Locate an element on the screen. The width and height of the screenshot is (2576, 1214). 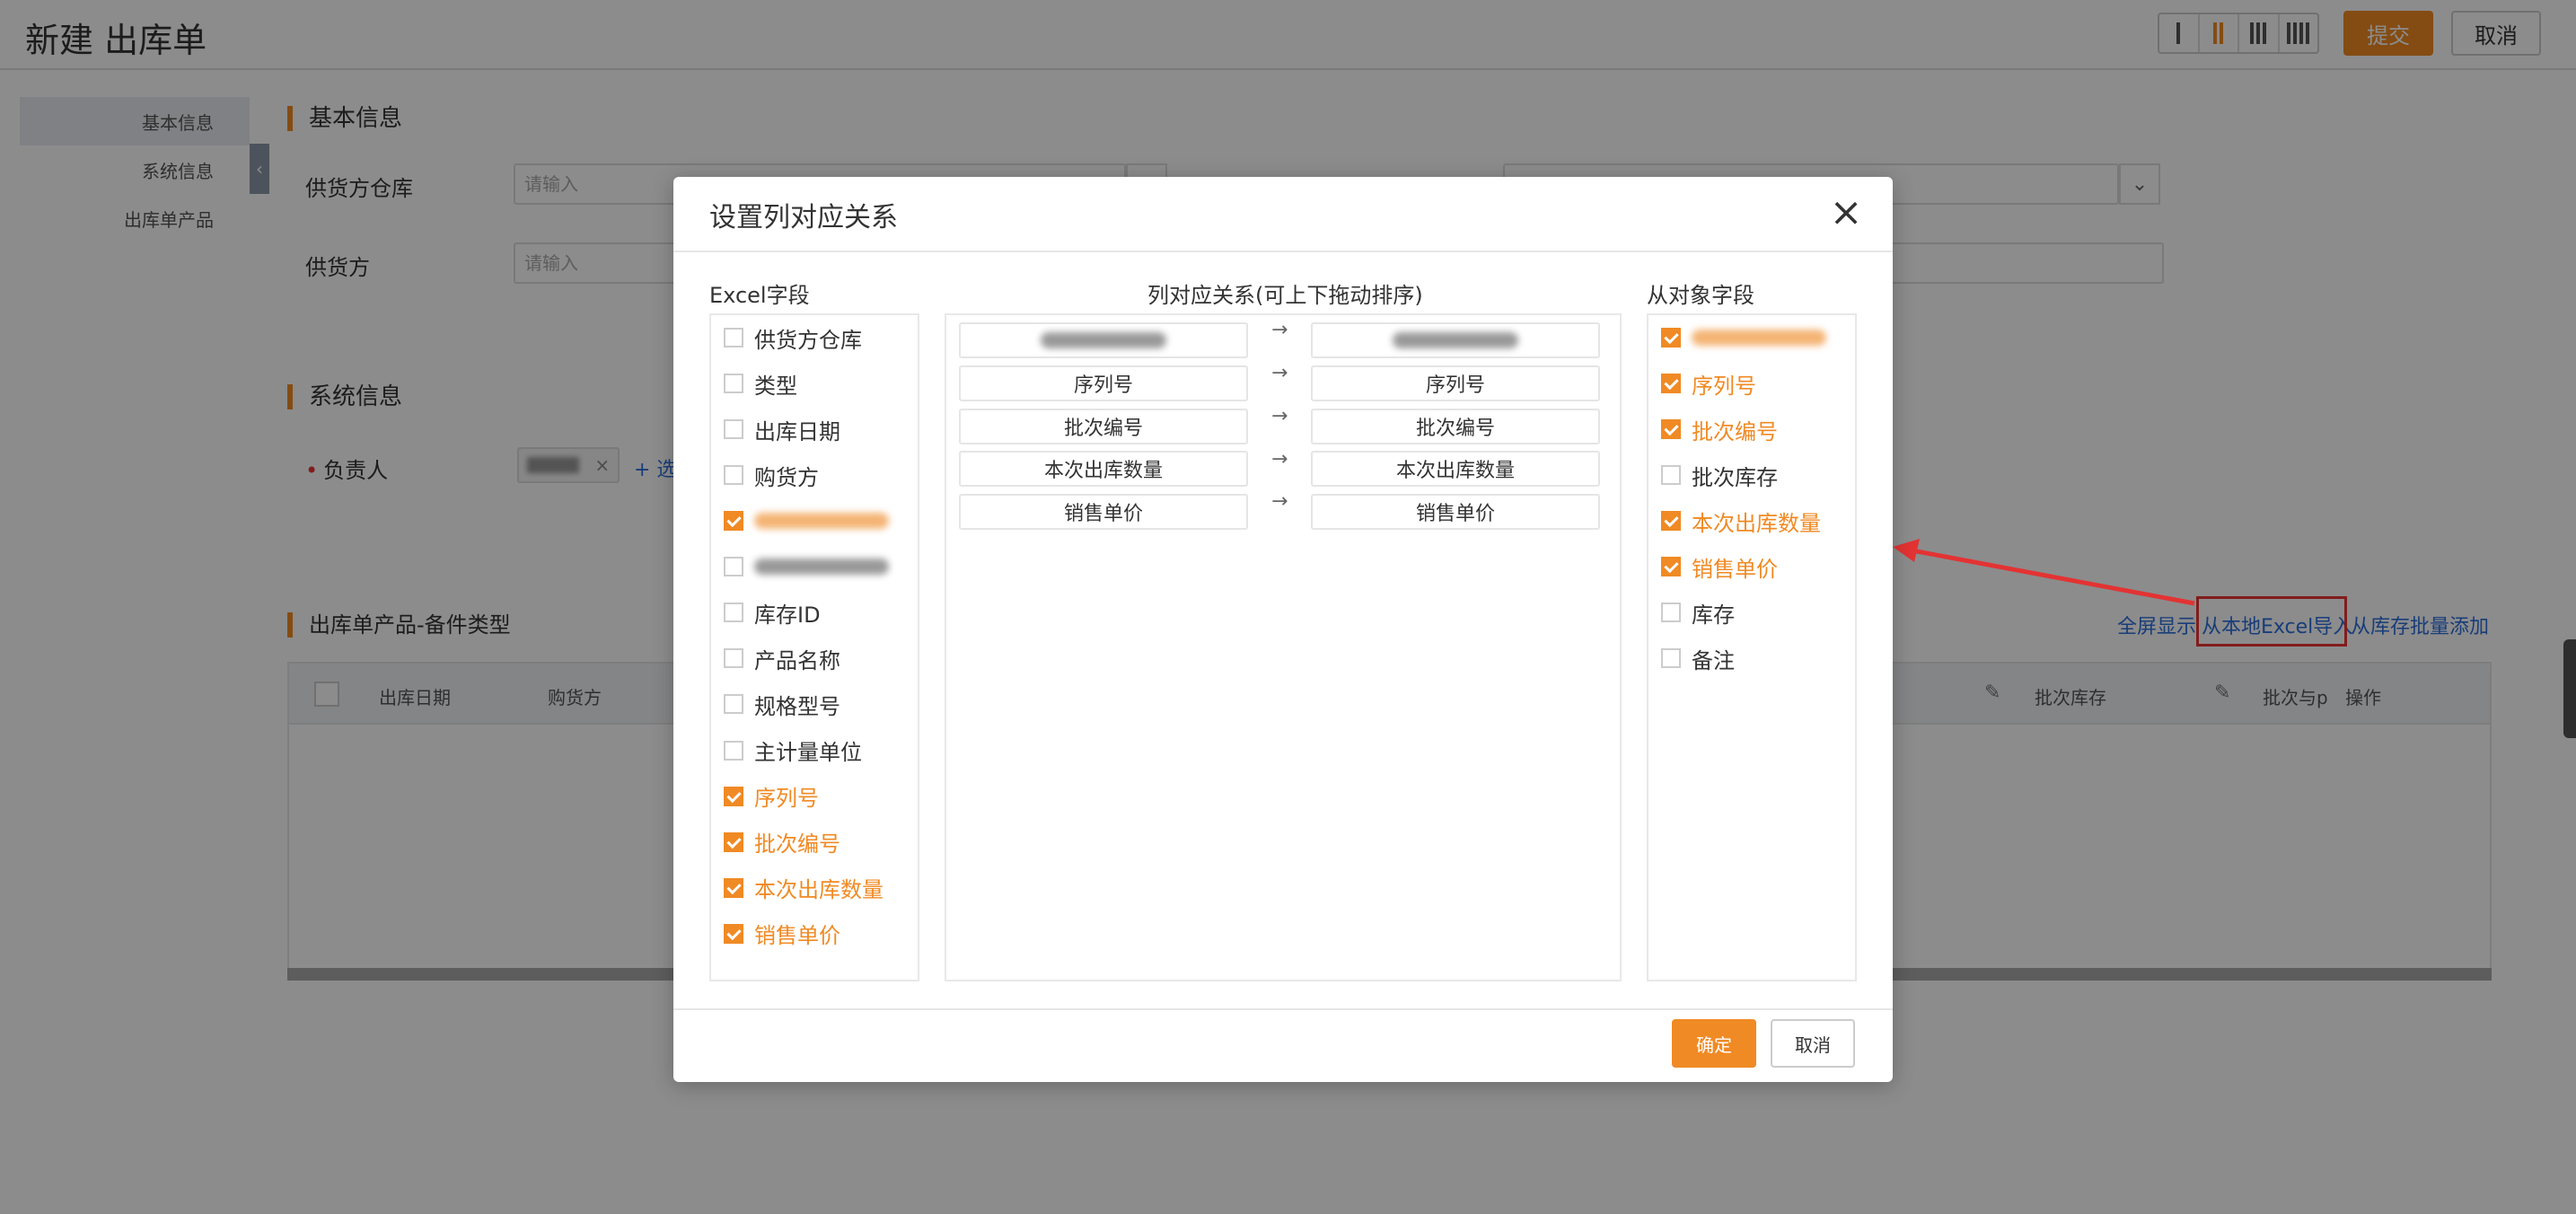
dialog-header: 设置列对应关系 × is located at coordinates (1283, 214).